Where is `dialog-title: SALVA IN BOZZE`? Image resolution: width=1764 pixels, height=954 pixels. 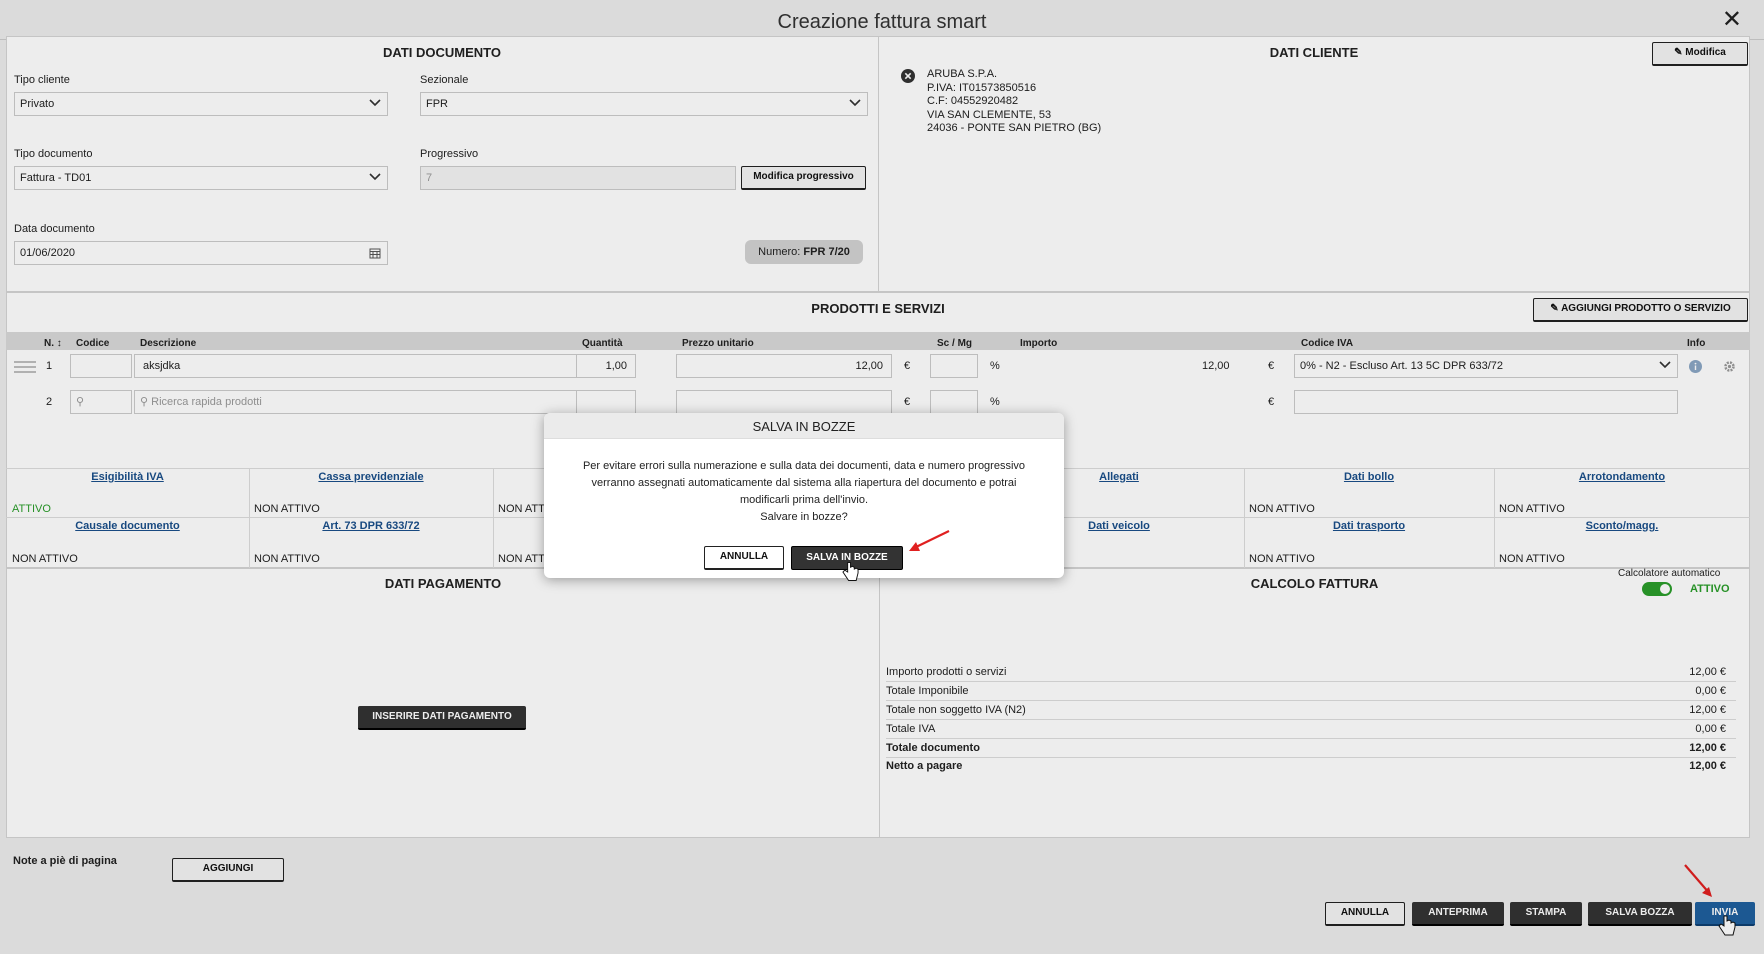 dialog-title: SALVA IN BOZZE is located at coordinates (804, 426).